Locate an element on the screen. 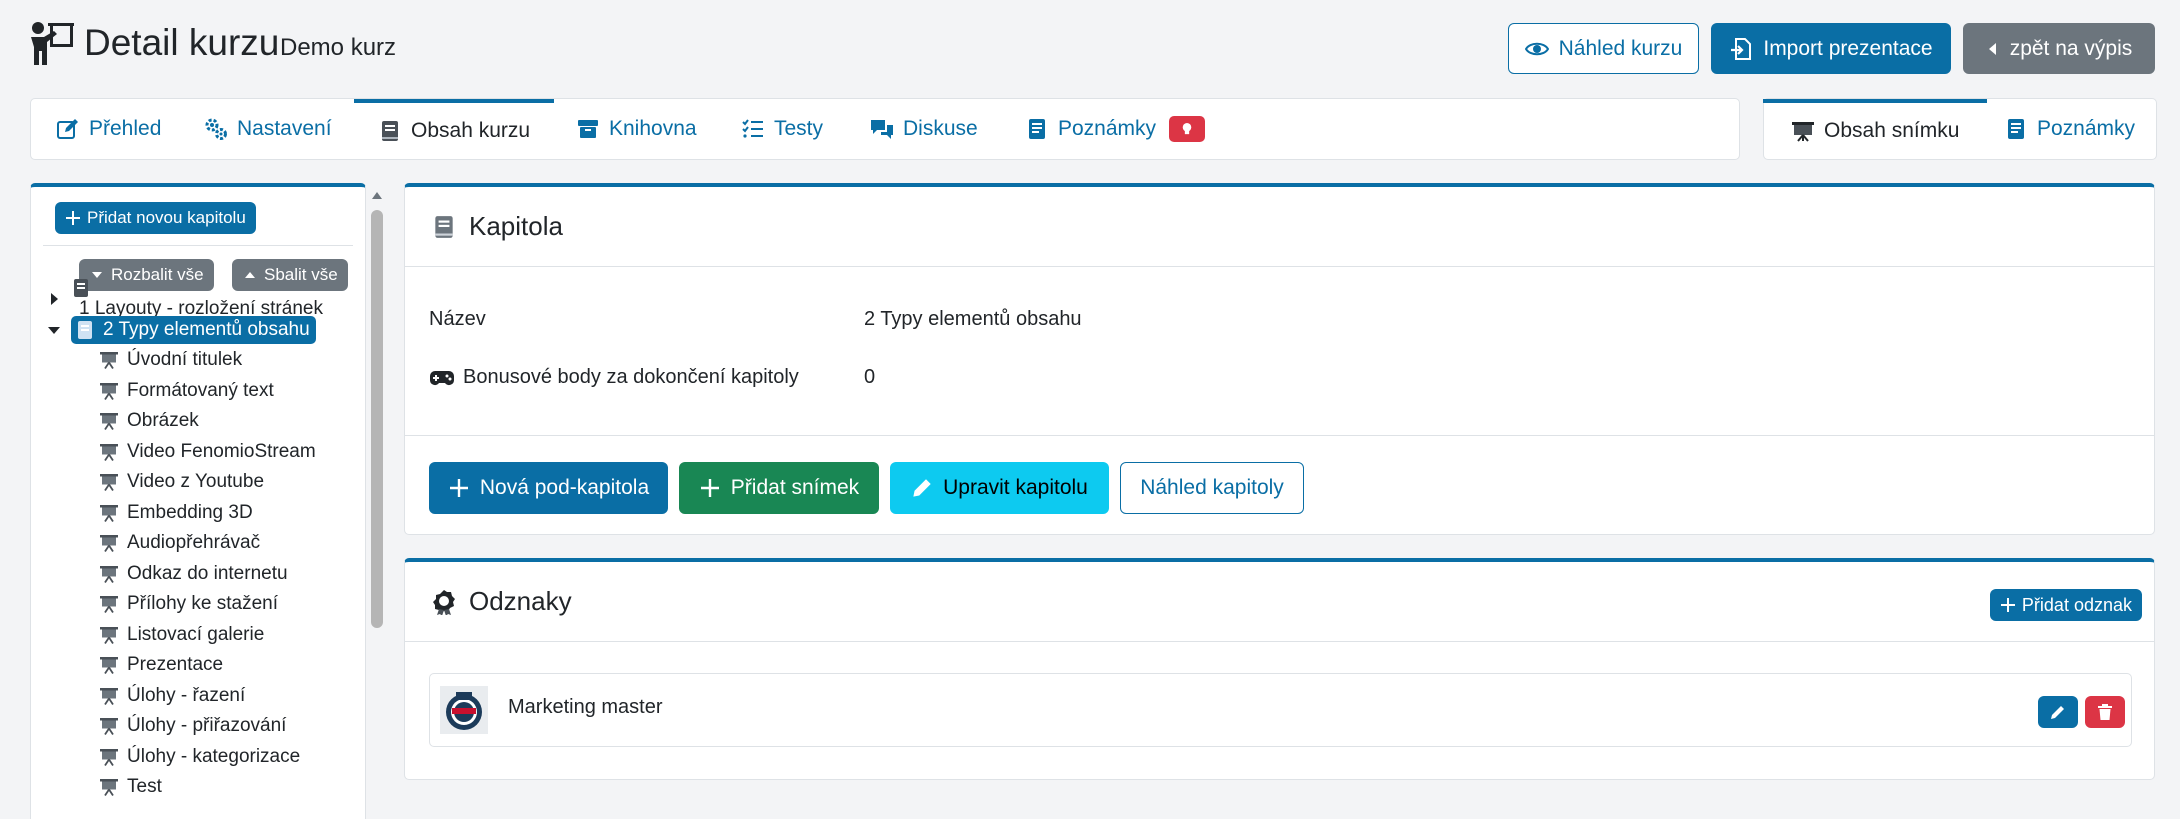  tree-chapter-label-wrap: 2 Typy elementů obsahu is located at coordinates (193, 329).